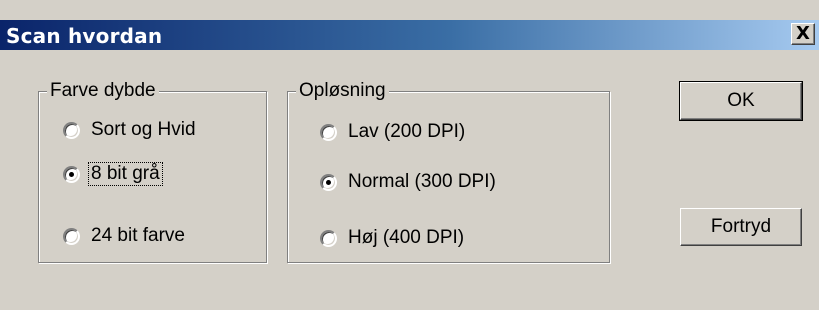 This screenshot has width=819, height=310. What do you see at coordinates (143, 129) in the screenshot?
I see `radio-label: Sort og Hvid` at bounding box center [143, 129].